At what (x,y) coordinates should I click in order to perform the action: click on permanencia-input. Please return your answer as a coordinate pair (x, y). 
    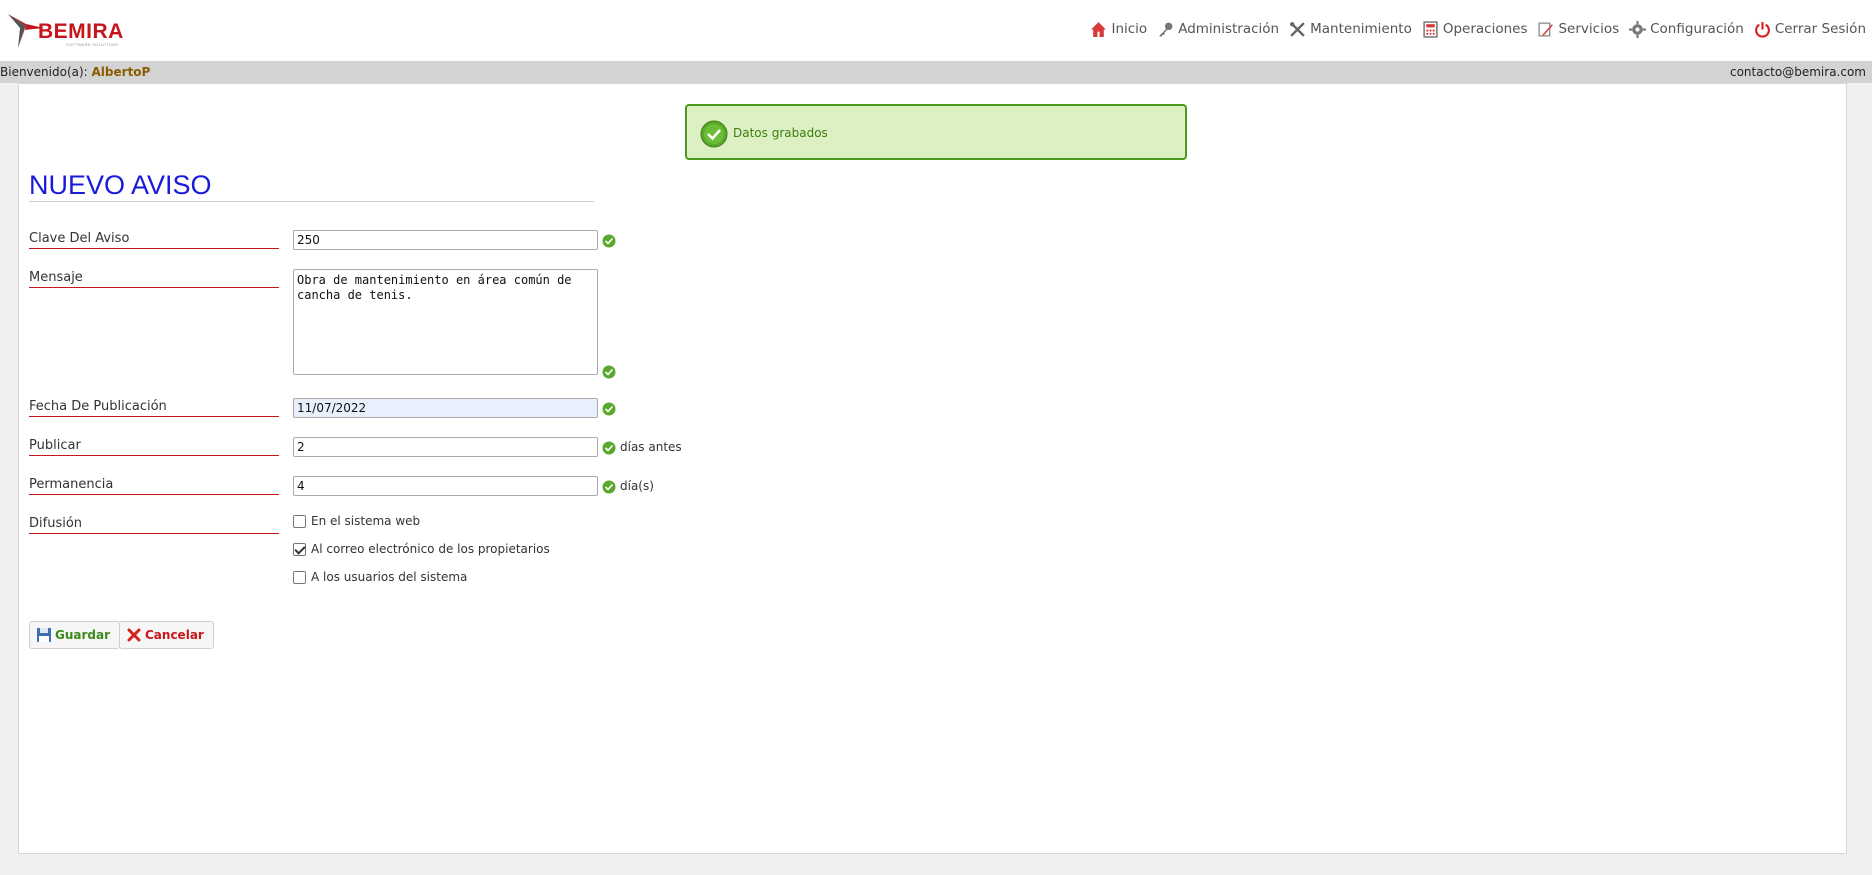
    Looking at the image, I should click on (445, 486).